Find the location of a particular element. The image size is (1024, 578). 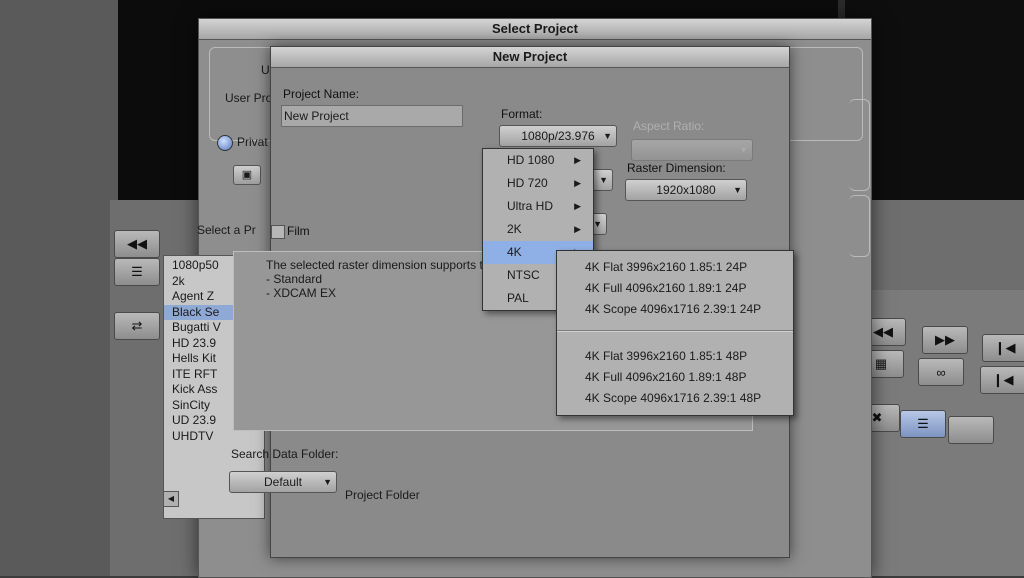

search-data-folder-value: Default is located at coordinates (283, 482).